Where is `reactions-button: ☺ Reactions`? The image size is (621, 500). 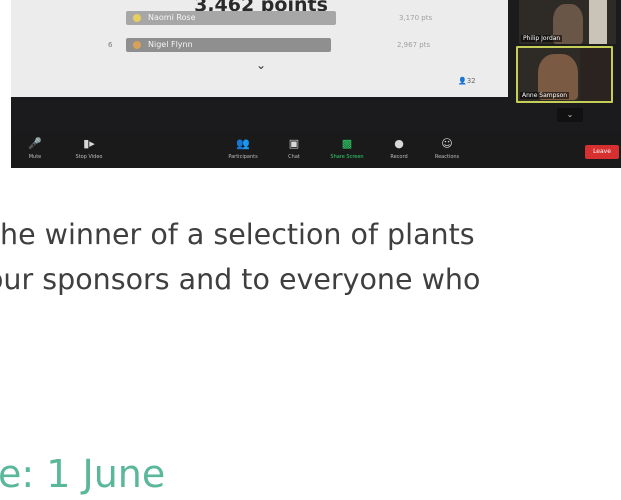
reactions-button: ☺ Reactions is located at coordinates (447, 148).